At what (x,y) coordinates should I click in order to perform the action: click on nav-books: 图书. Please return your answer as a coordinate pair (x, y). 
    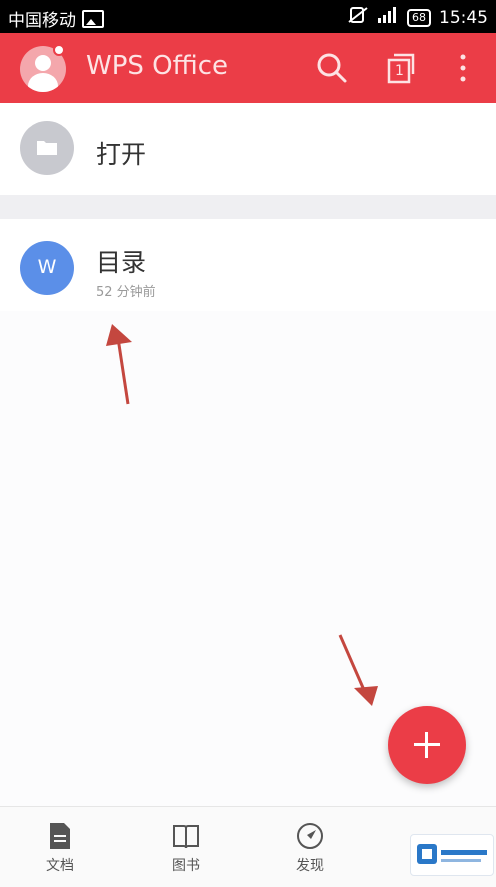
    Looking at the image, I should click on (186, 848).